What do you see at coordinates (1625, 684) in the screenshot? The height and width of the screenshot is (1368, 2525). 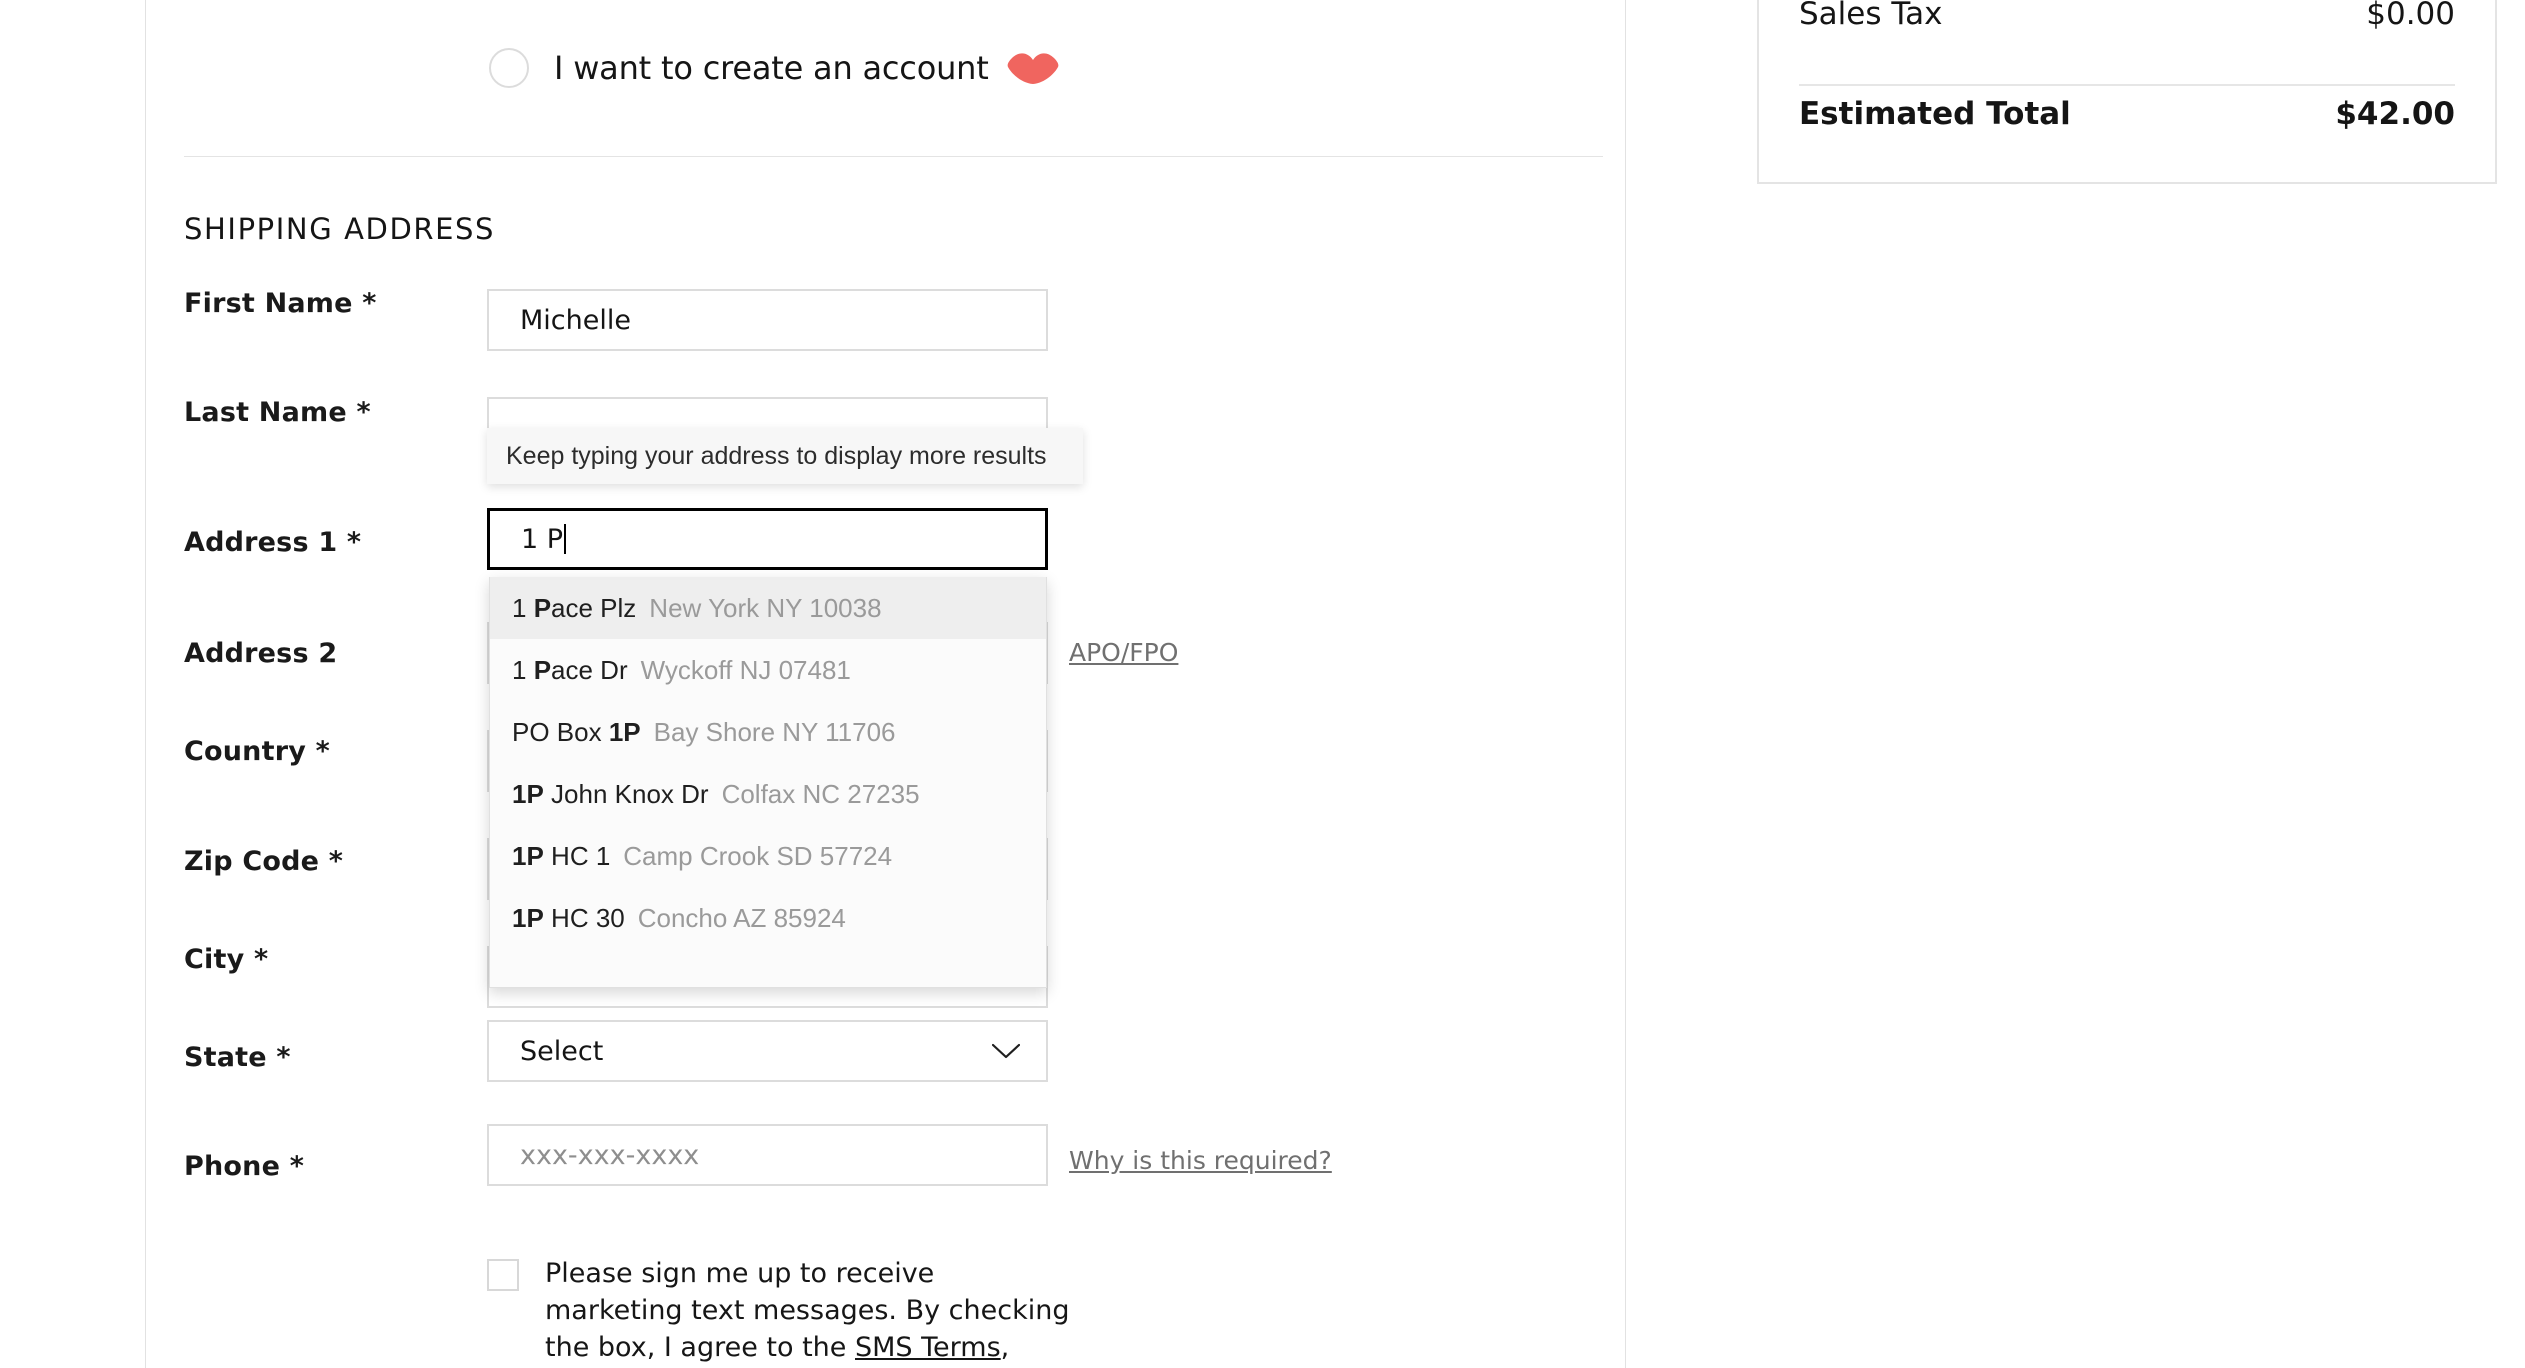 I see `right-column-divider` at bounding box center [1625, 684].